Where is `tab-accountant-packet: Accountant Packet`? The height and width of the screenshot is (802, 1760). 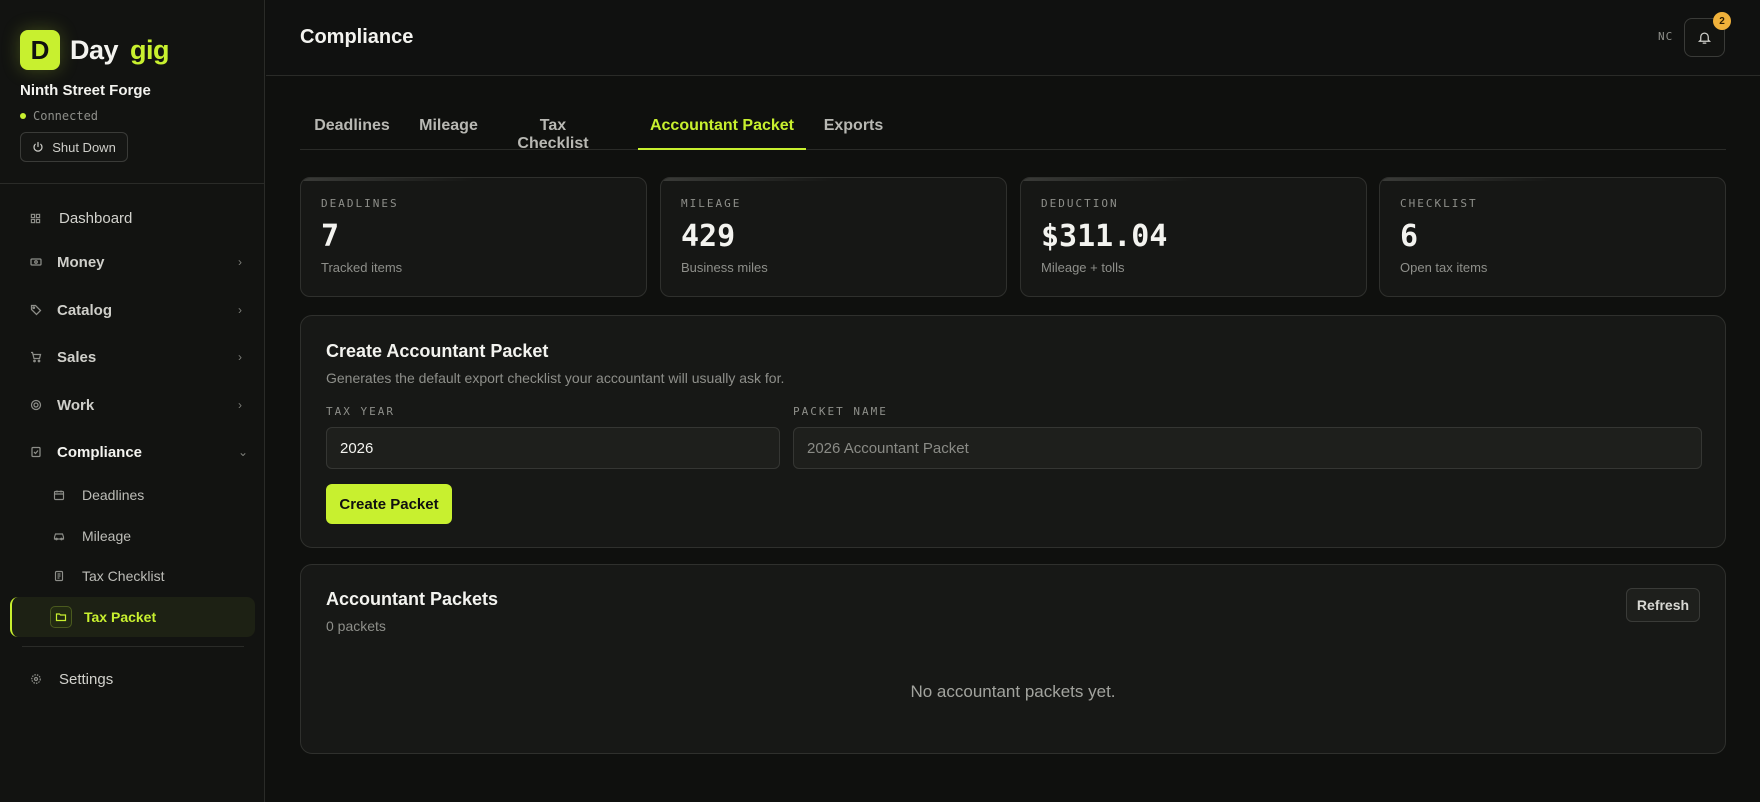
tab-accountant-packet: Accountant Packet is located at coordinates (722, 129).